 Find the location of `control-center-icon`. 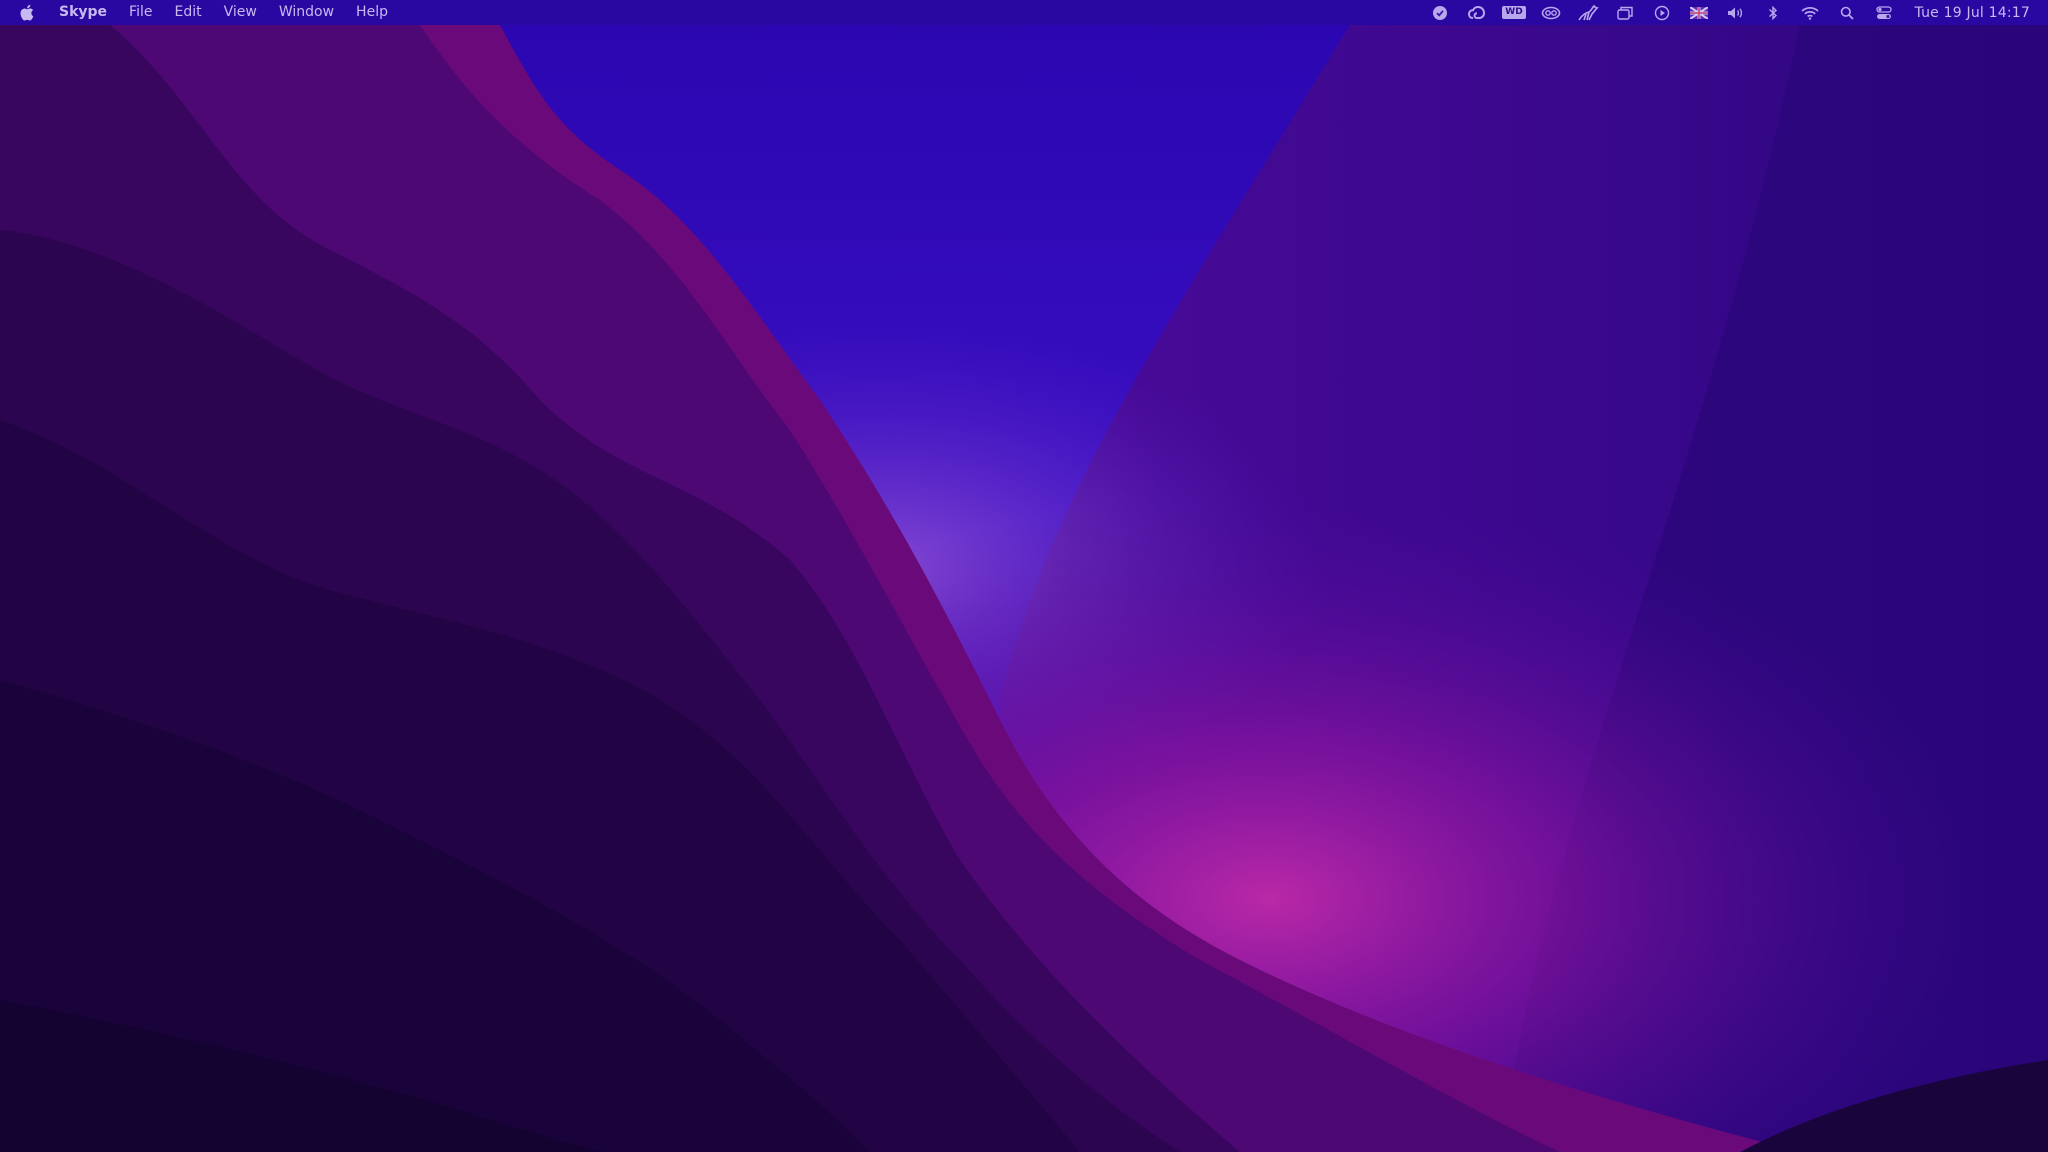

control-center-icon is located at coordinates (1883, 12).